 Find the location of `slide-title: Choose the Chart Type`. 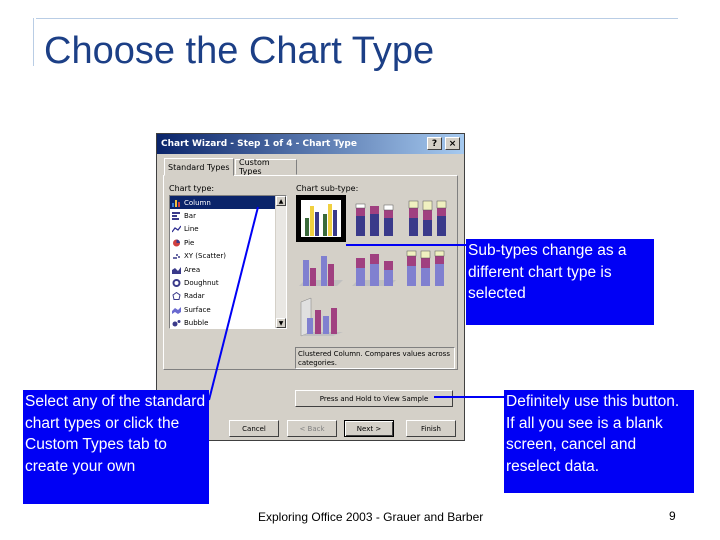

slide-title: Choose the Chart Type is located at coordinates (239, 51).